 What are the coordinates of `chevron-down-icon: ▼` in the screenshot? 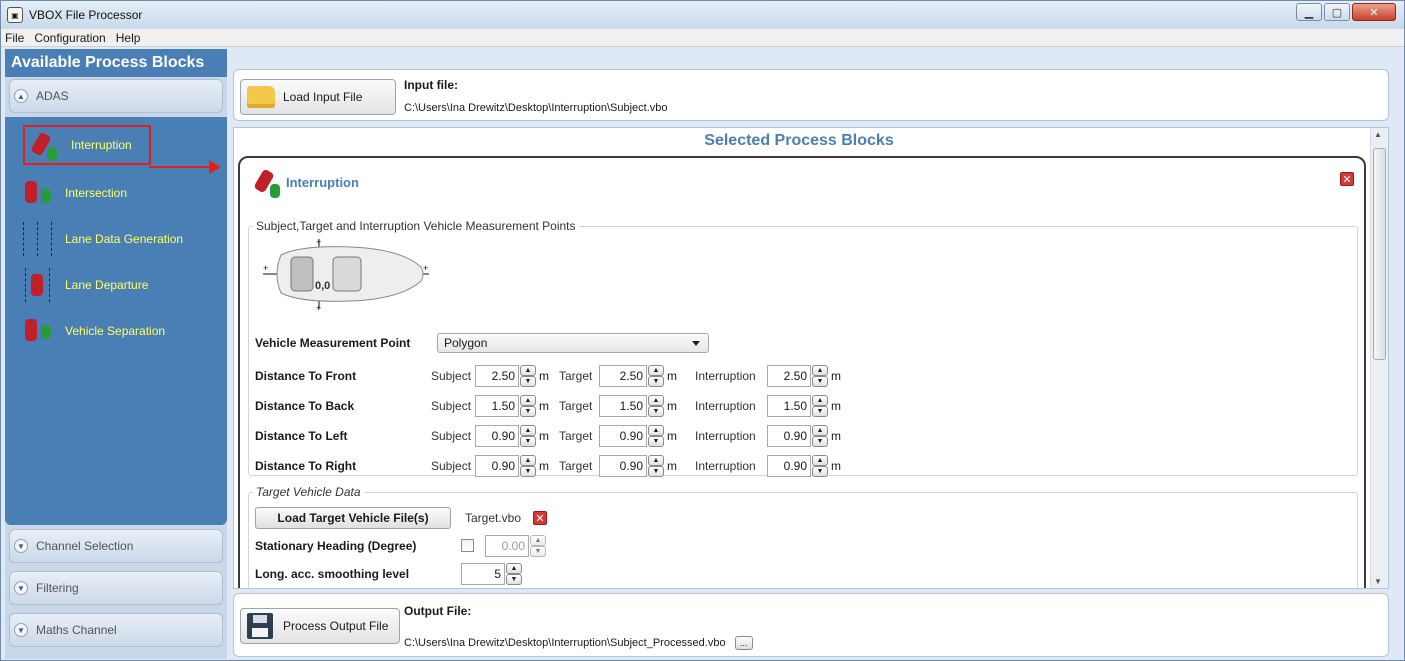 It's located at (21, 630).